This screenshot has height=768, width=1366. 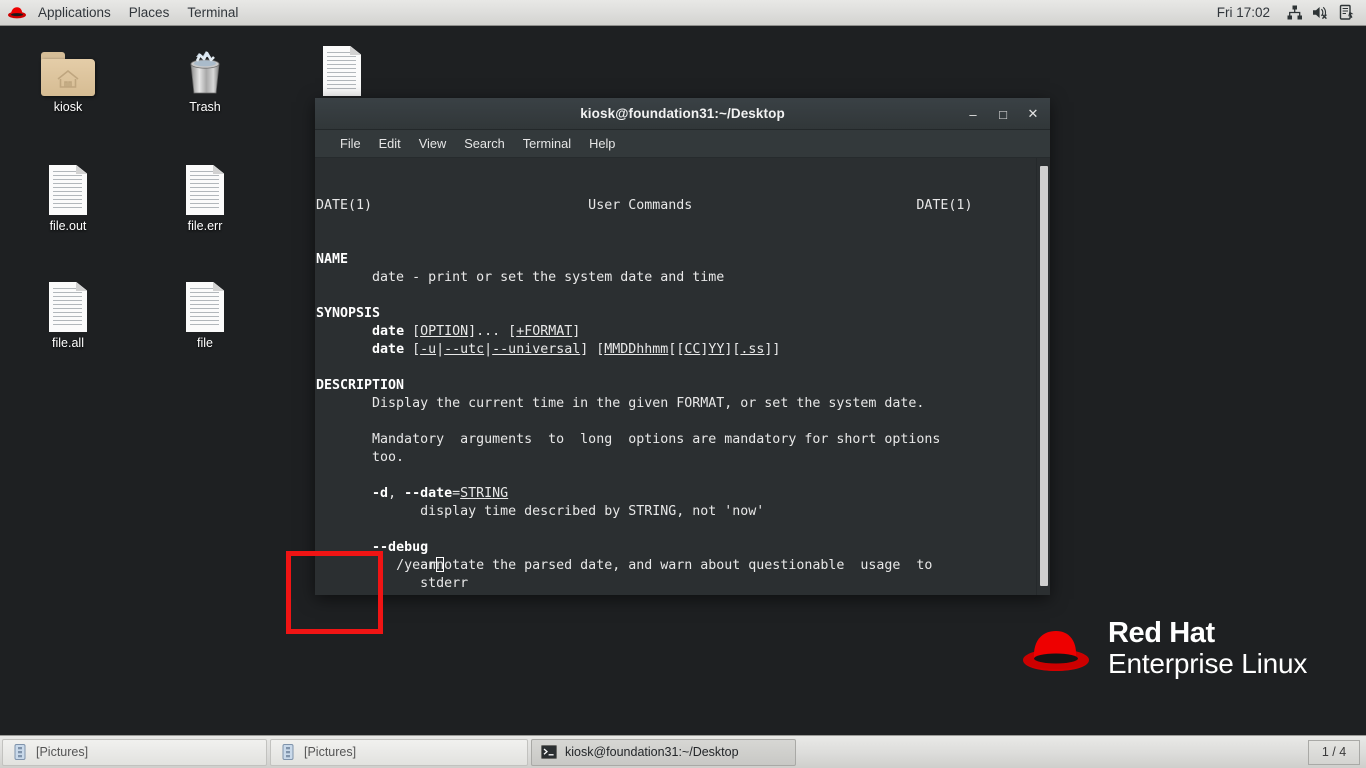 What do you see at coordinates (74, 13) in the screenshot?
I see `applications-menu: Applications` at bounding box center [74, 13].